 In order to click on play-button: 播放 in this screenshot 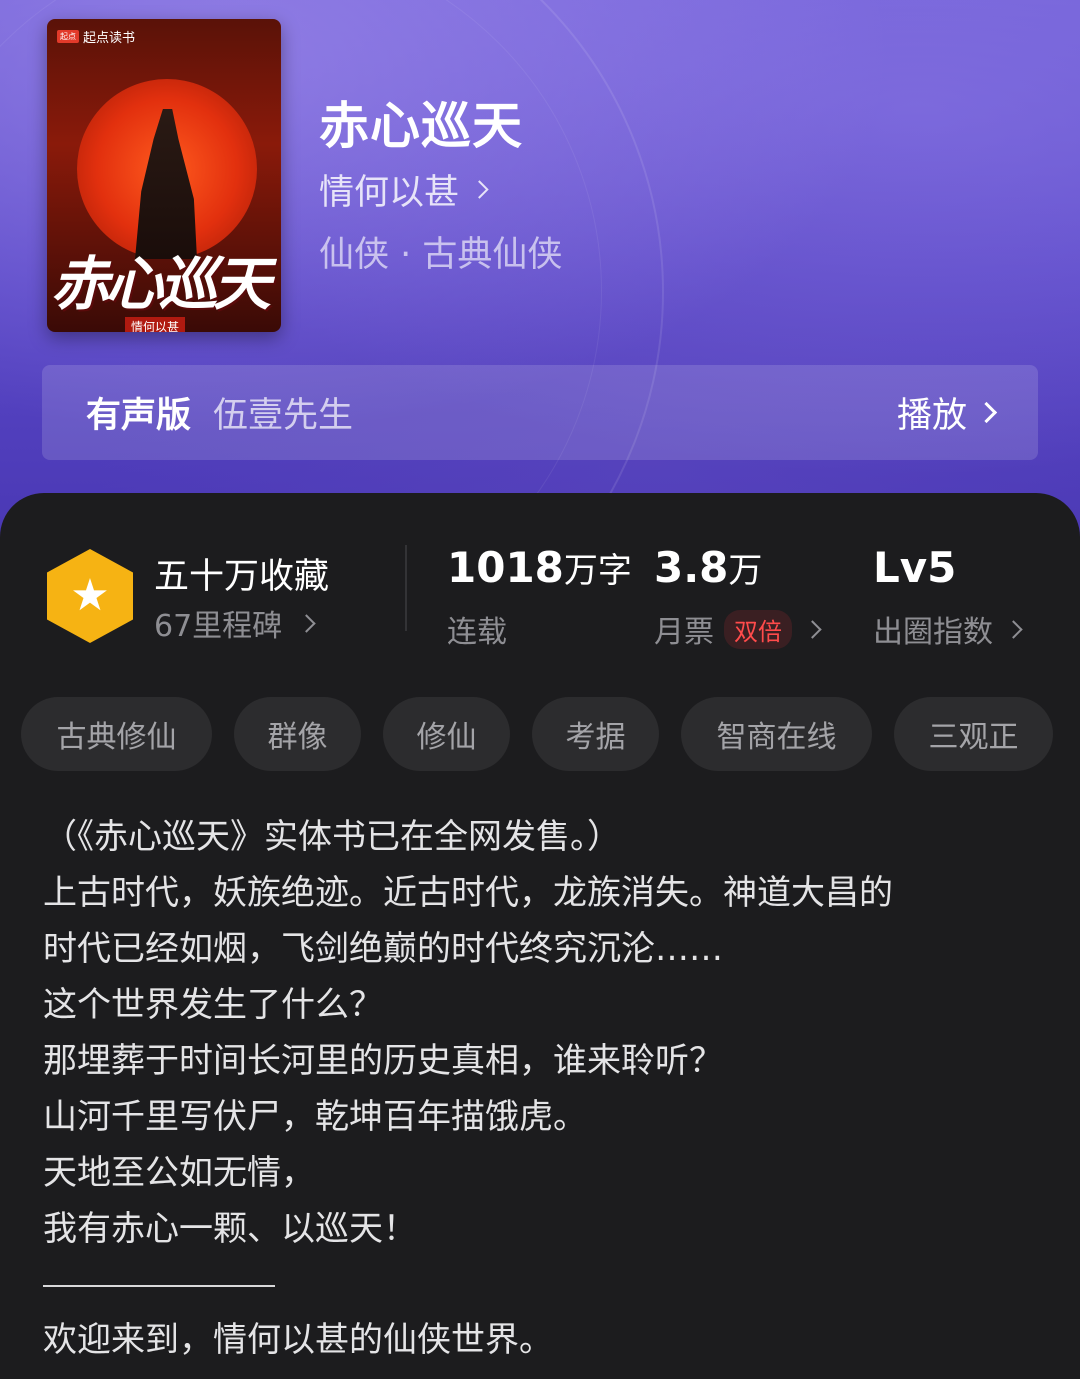, I will do `click(947, 412)`.